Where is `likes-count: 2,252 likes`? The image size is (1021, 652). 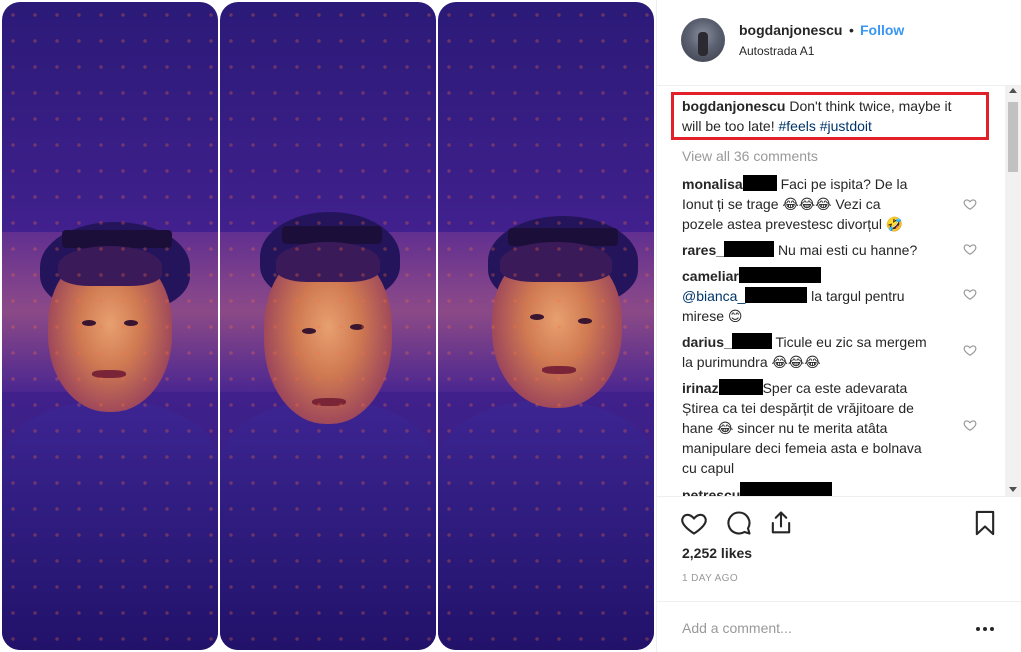
likes-count: 2,252 likes is located at coordinates (717, 553).